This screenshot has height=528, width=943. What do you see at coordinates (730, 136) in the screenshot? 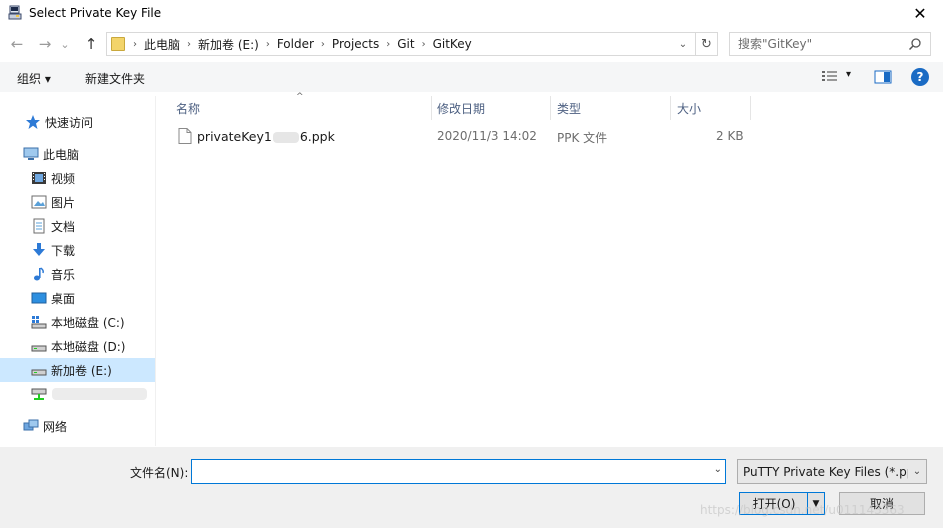
I see `file-size: 2 KB` at bounding box center [730, 136].